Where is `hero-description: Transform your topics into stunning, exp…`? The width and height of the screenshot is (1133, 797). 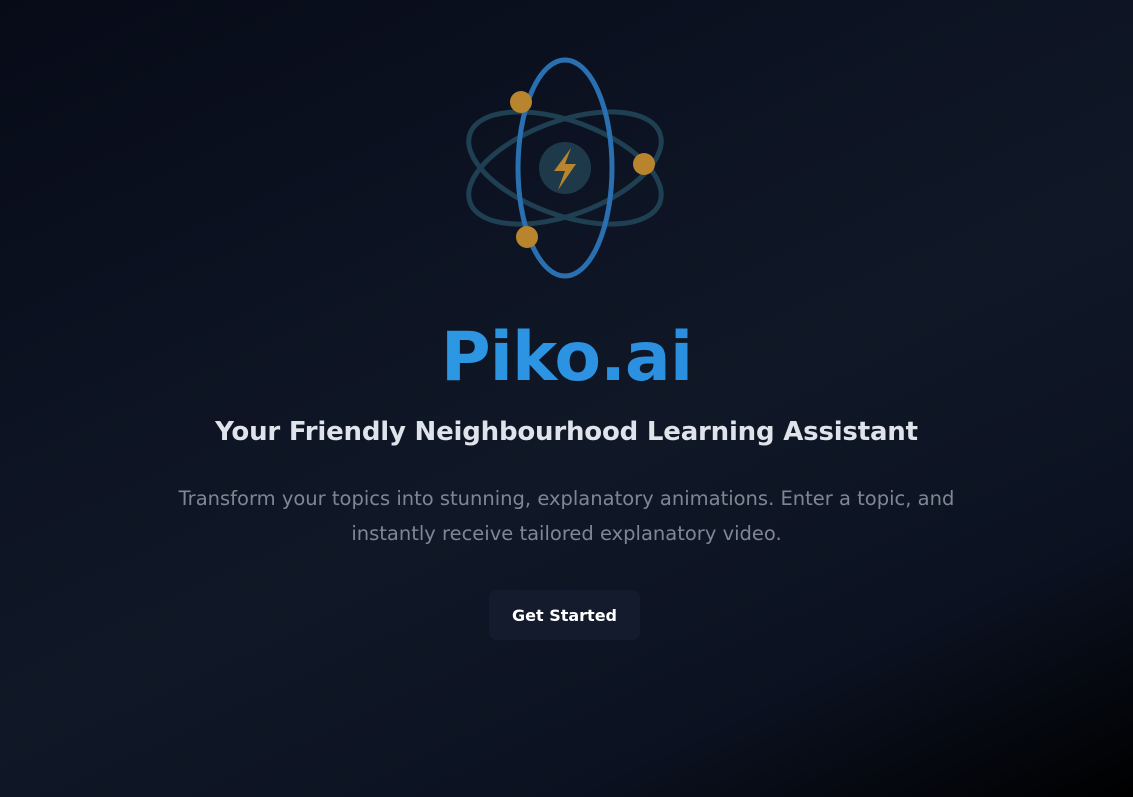
hero-description: Transform your topics into stunning, exp… is located at coordinates (566, 516).